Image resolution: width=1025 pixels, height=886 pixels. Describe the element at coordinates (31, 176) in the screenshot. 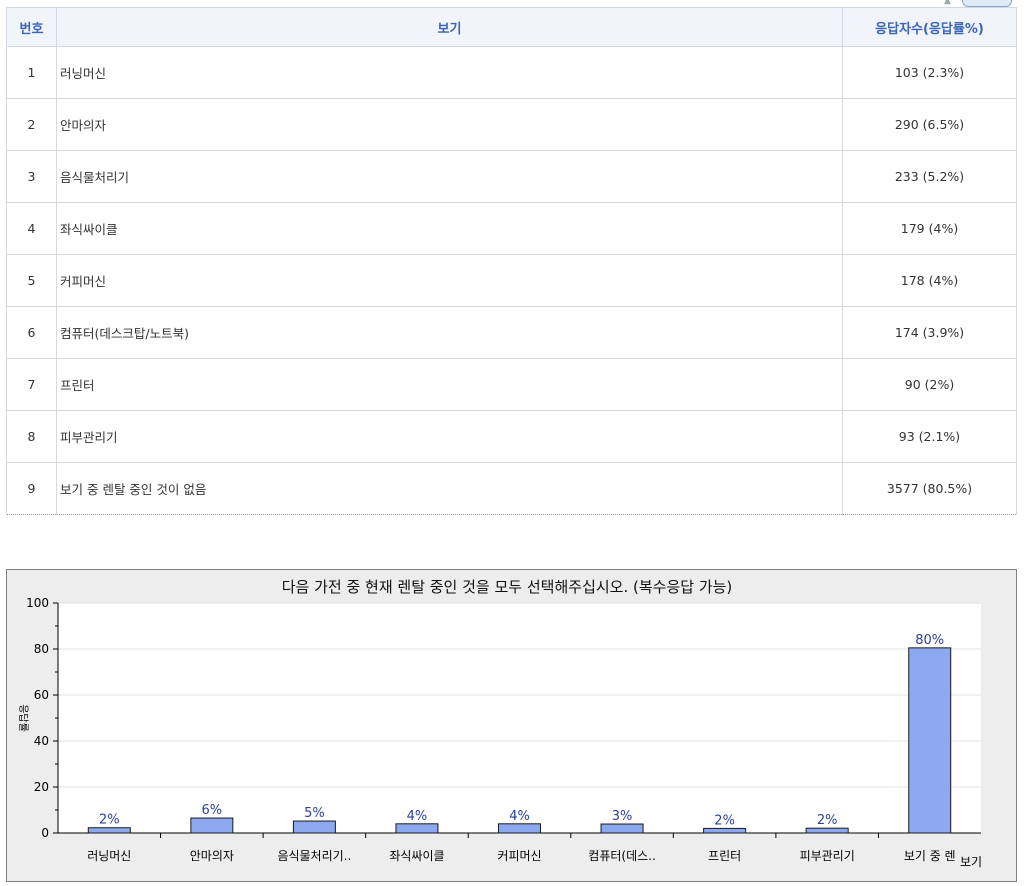

I see `row-number: 3` at that location.